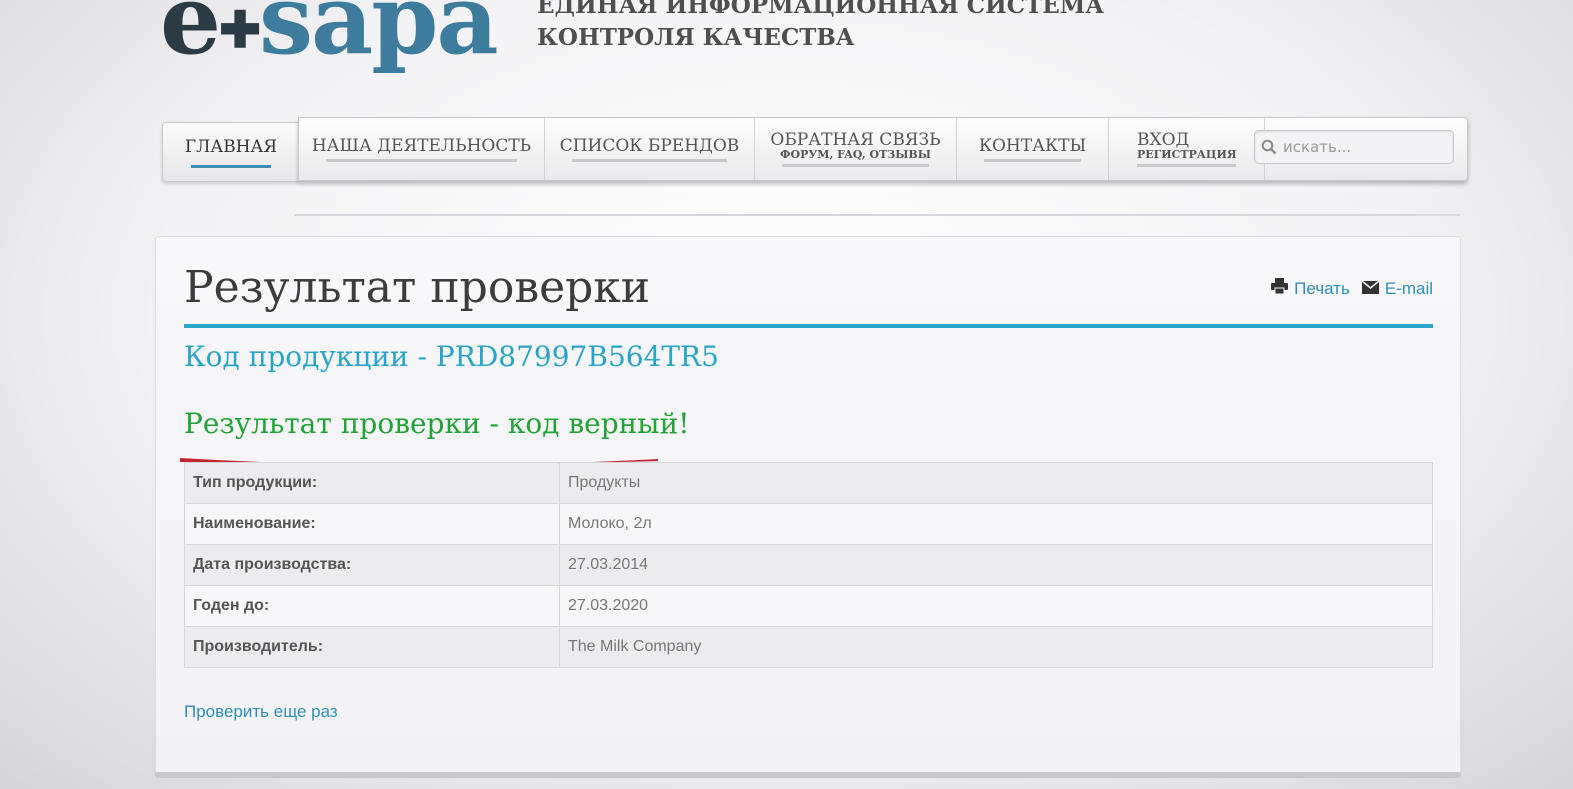  I want to click on print-icon, so click(1280, 288).